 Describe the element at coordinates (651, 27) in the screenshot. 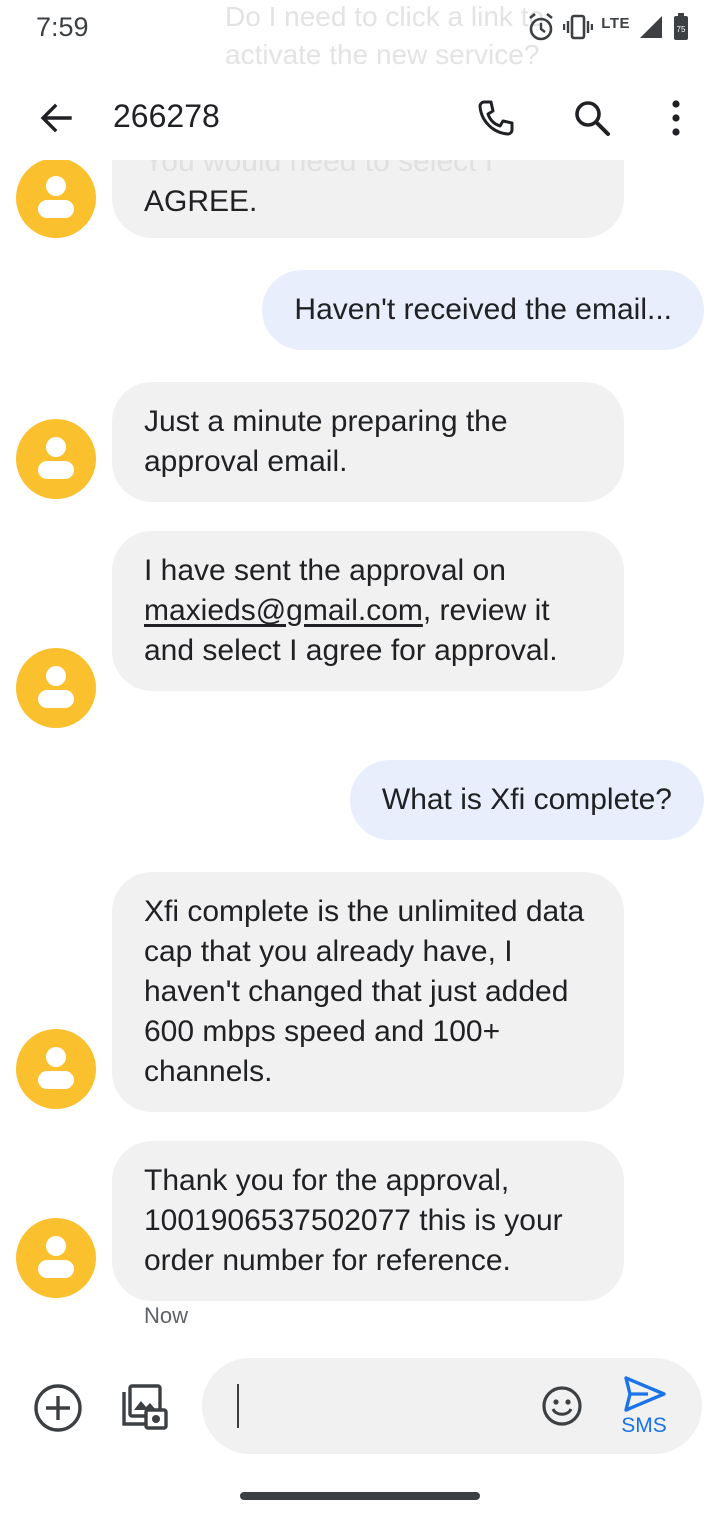

I see `signal-icon` at that location.